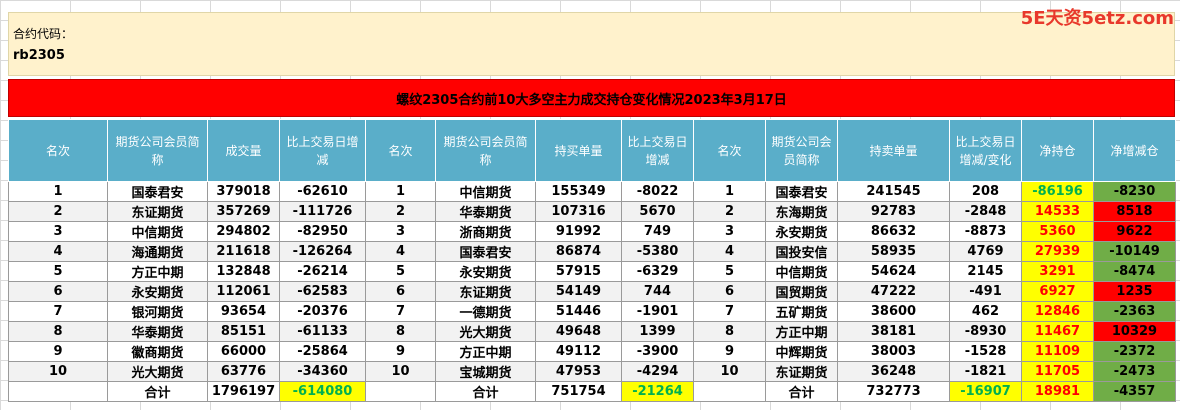  Describe the element at coordinates (893, 371) in the screenshot. I see `short-cell: 36248` at that location.